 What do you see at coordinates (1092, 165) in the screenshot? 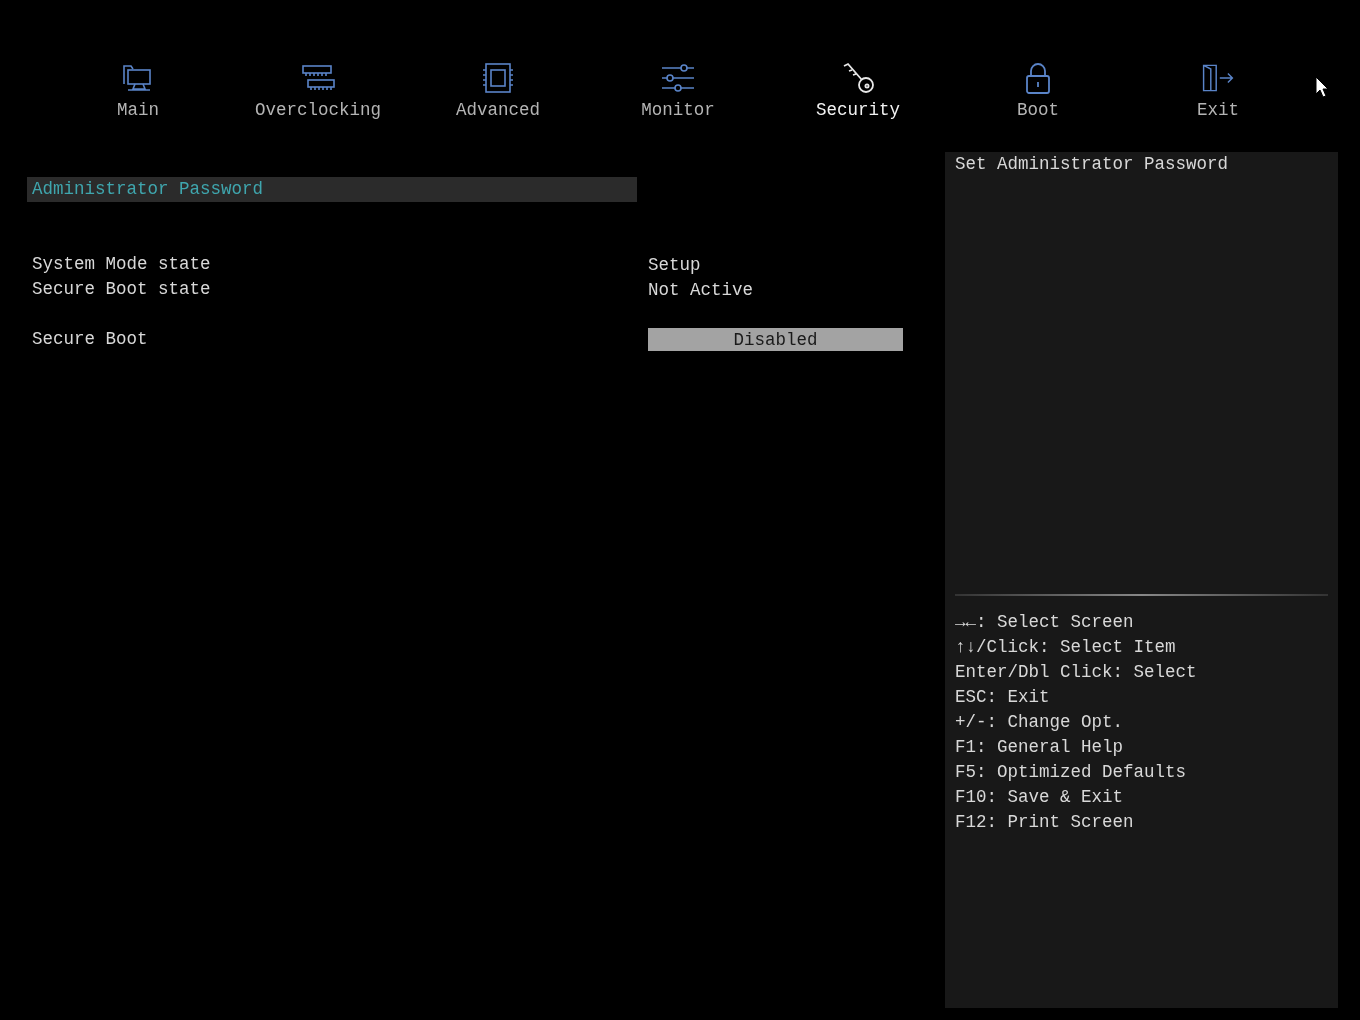
I see `help-text: Set Administrator Password` at bounding box center [1092, 165].